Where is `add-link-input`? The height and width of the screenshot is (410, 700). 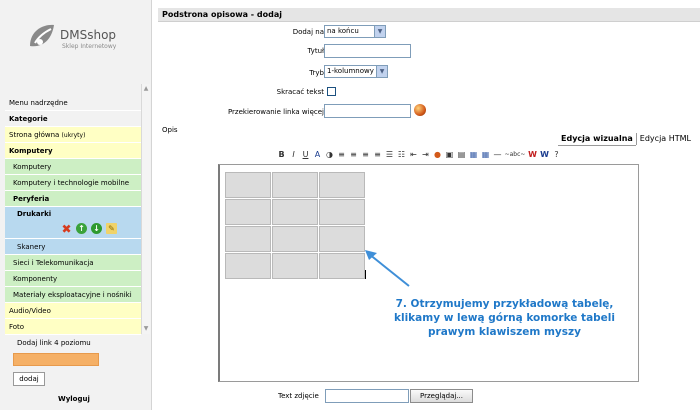
add-link-input is located at coordinates (56, 359).